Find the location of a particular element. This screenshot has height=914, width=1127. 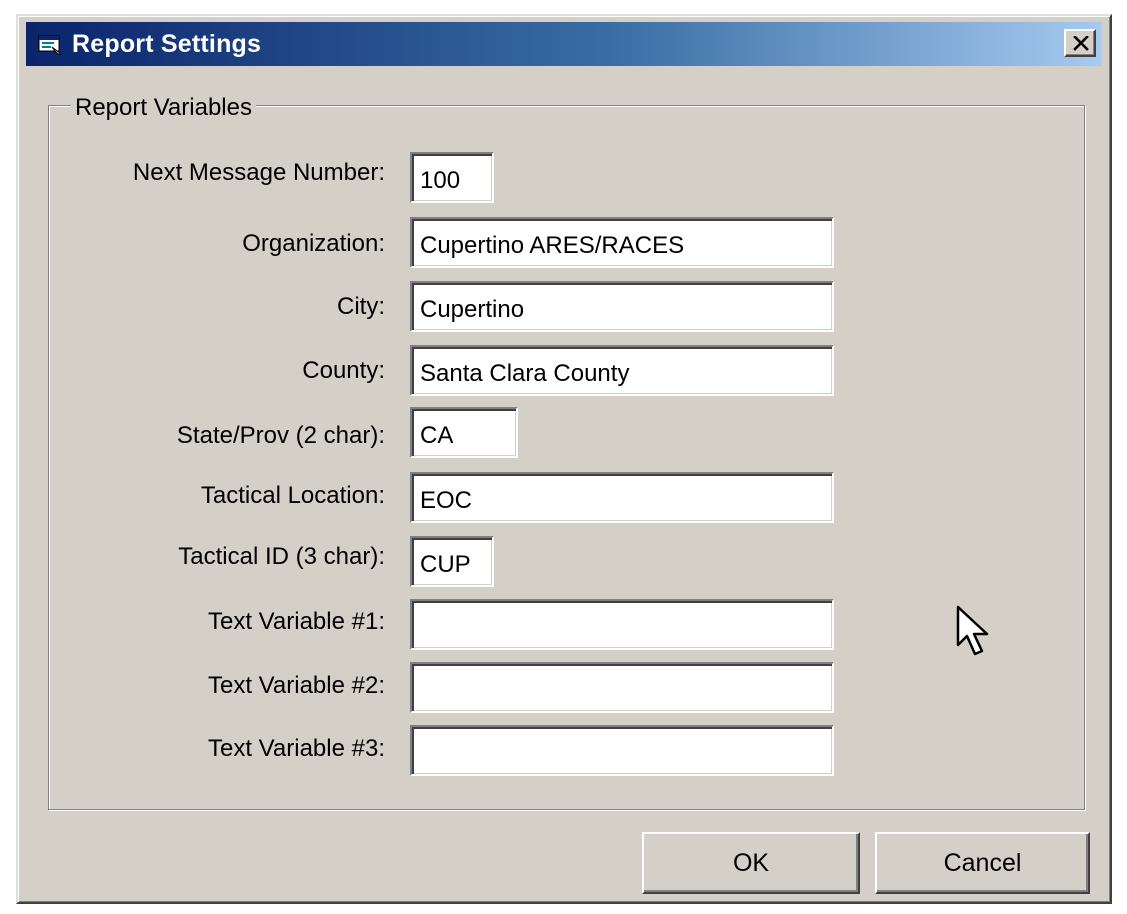

ok-button: OK is located at coordinates (751, 863).